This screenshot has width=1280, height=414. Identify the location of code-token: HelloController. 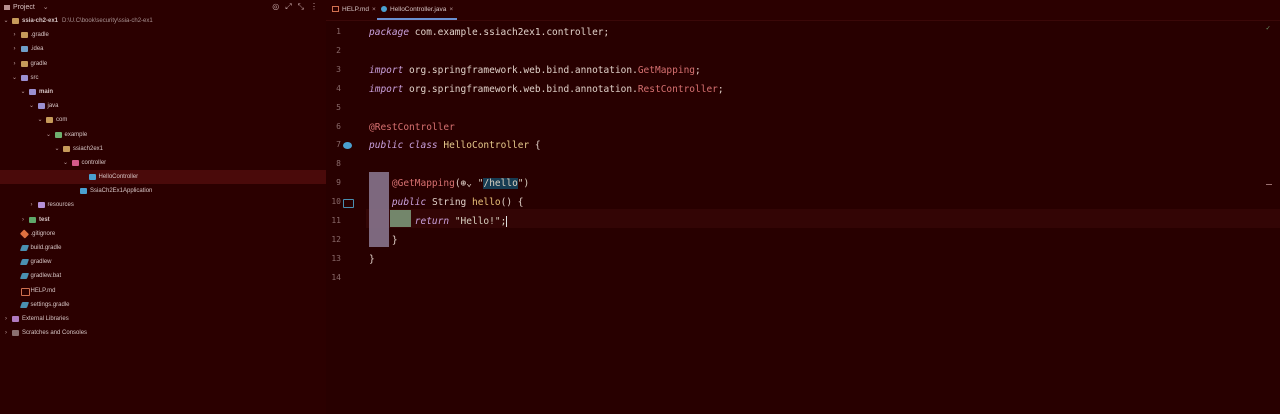
(486, 146).